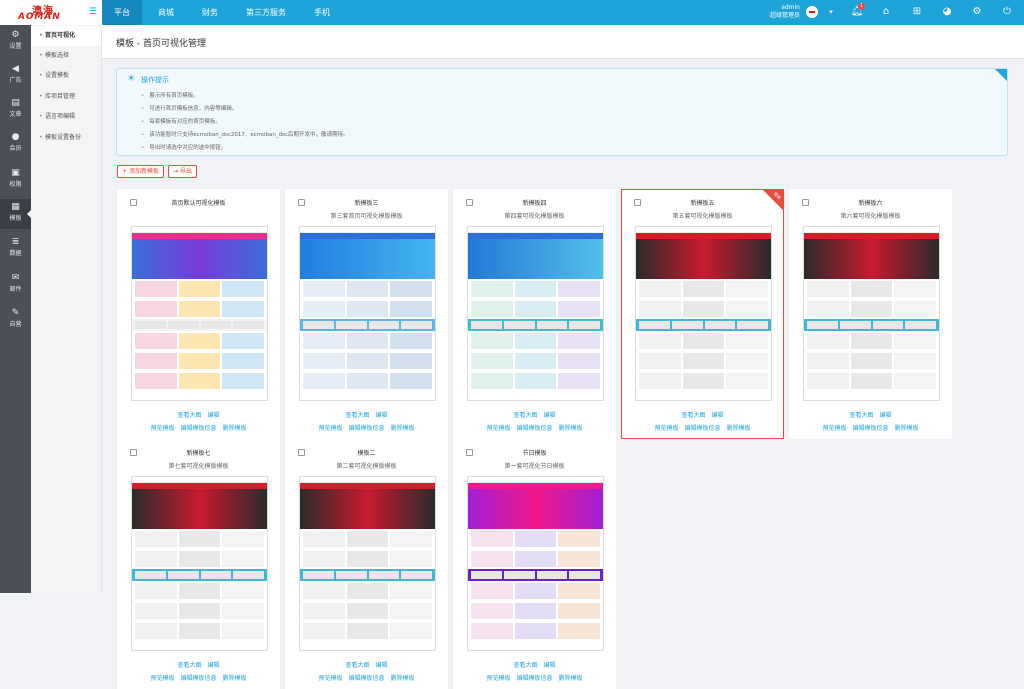 The height and width of the screenshot is (689, 1024). I want to click on sidebar-item-data: ≣ 数据, so click(15, 249).